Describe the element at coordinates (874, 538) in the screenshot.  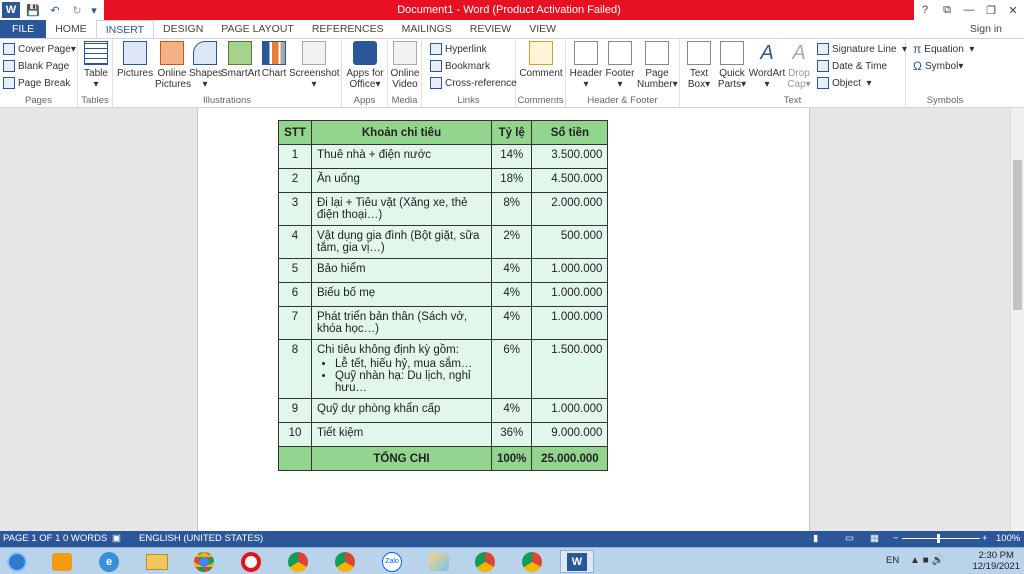
I see `web-layout-icon: ▦` at that location.